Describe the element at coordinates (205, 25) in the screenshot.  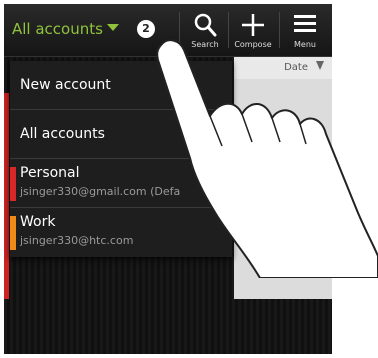
I see `search-icon` at that location.